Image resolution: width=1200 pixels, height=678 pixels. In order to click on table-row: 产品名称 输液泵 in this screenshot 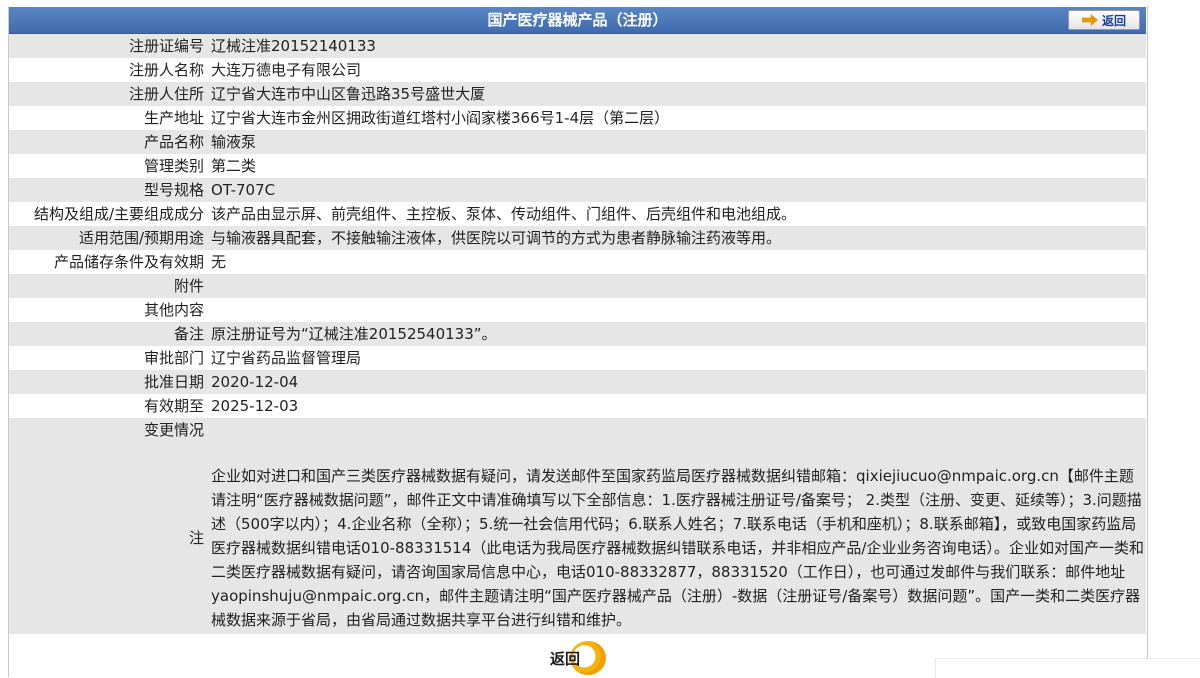, I will do `click(577, 142)`.